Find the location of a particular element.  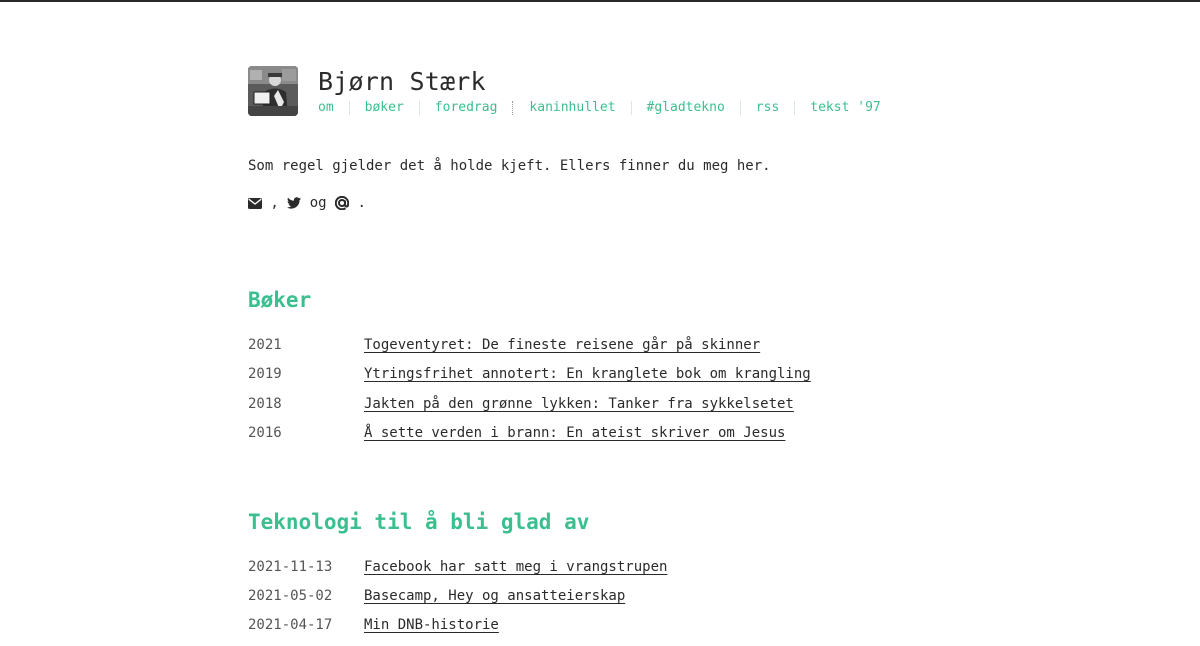

list-item: 2021-04-17 Min DNB-historie is located at coordinates (608, 630).